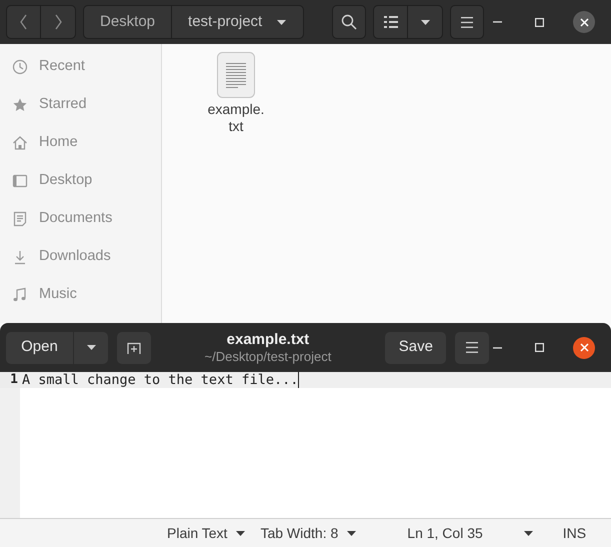  I want to click on line-number: 1, so click(10, 380).